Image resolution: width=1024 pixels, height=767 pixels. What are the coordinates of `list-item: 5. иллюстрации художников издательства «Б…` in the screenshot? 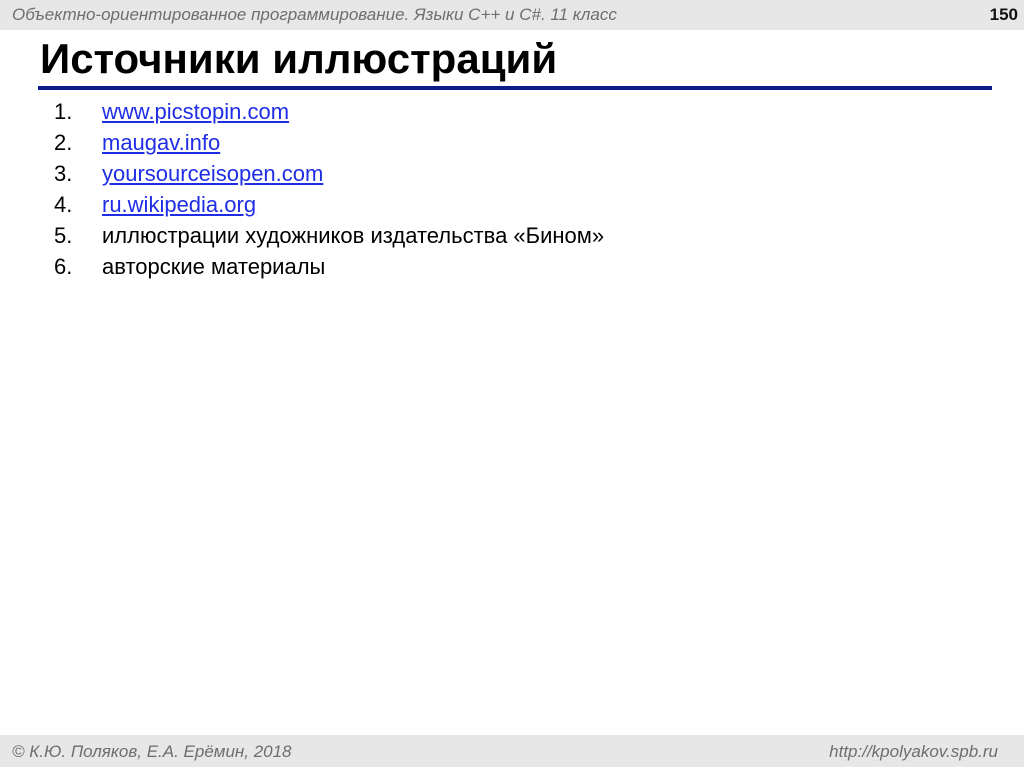 It's located at (329, 235).